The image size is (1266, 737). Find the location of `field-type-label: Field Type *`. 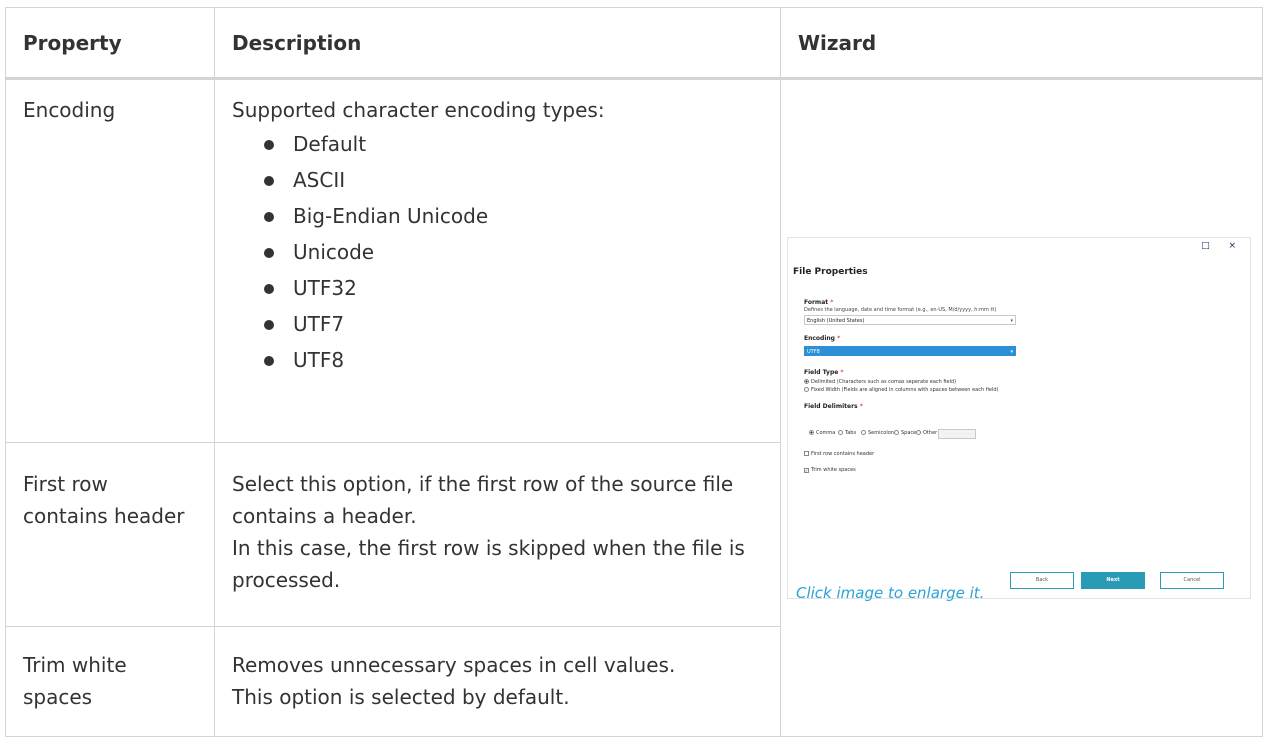

field-type-label: Field Type * is located at coordinates (824, 372).